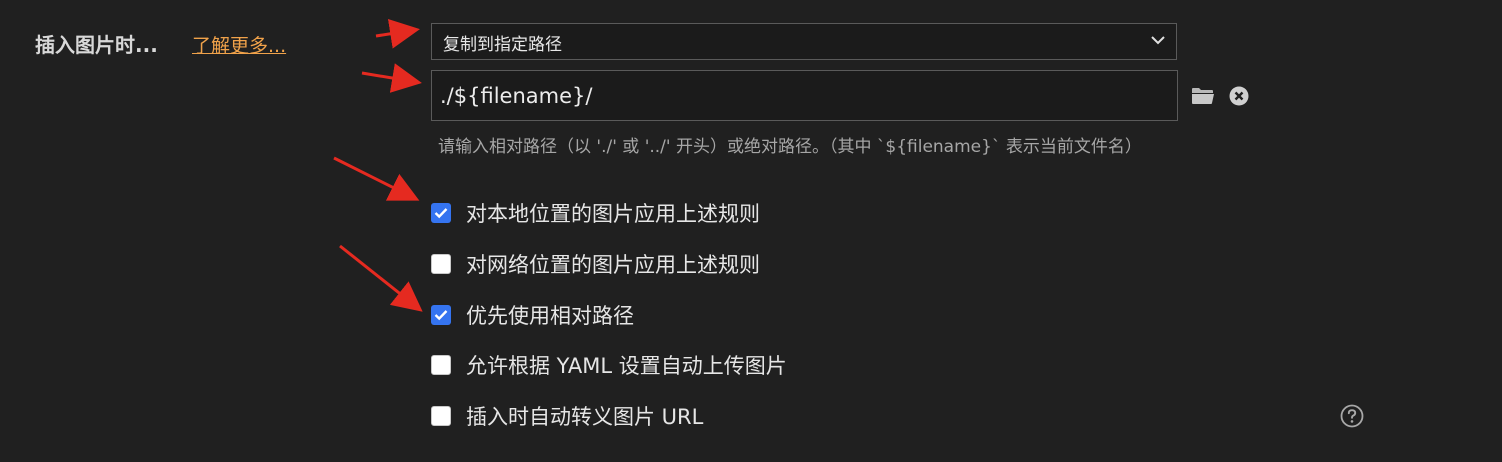 The height and width of the screenshot is (462, 1502). Describe the element at coordinates (804, 95) in the screenshot. I see `image-path-input` at that location.